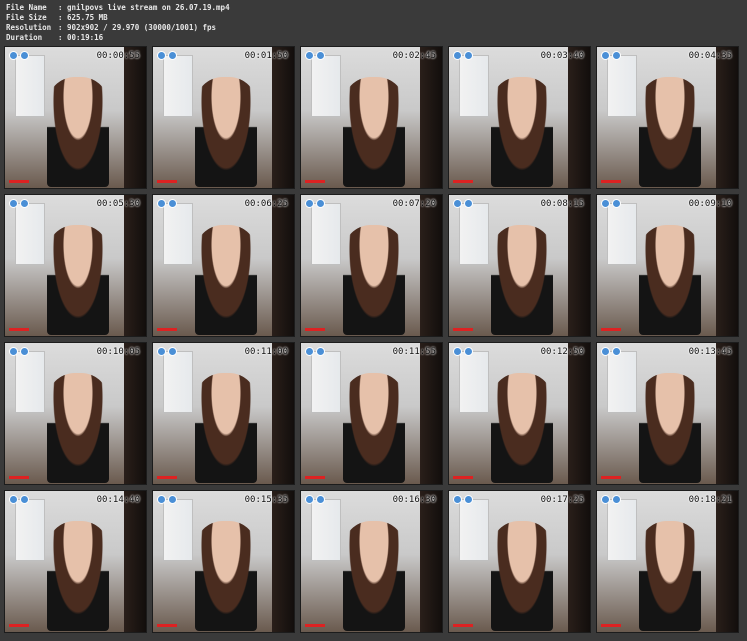 This screenshot has height=641, width=747. What do you see at coordinates (75, 561) in the screenshot?
I see `video-thumbnail: 00:14:40` at bounding box center [75, 561].